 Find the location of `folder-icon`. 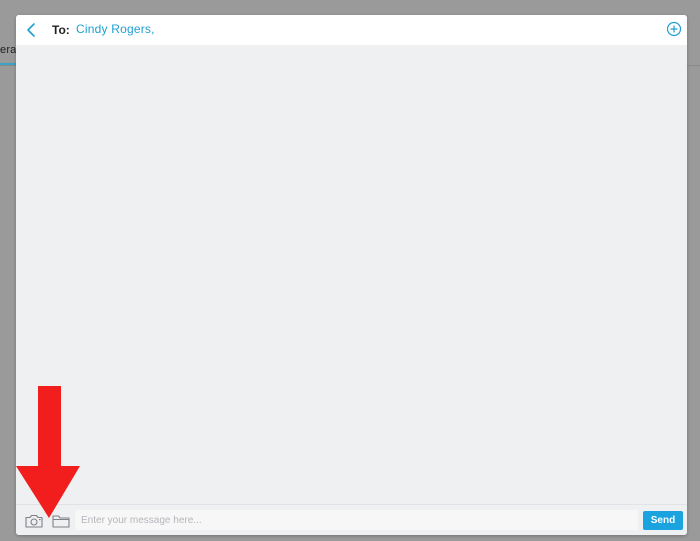

folder-icon is located at coordinates (61, 521).